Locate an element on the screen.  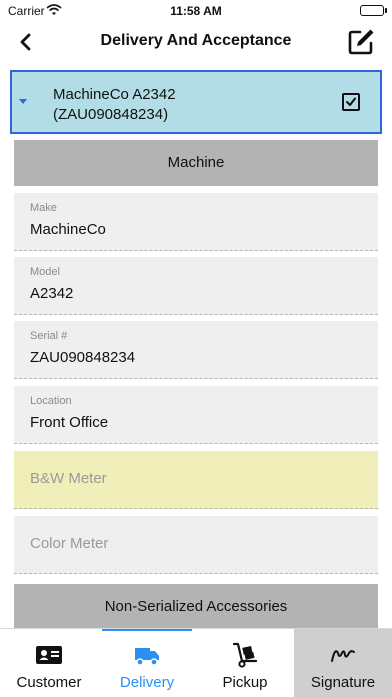
id-card-icon is located at coordinates (49, 655).